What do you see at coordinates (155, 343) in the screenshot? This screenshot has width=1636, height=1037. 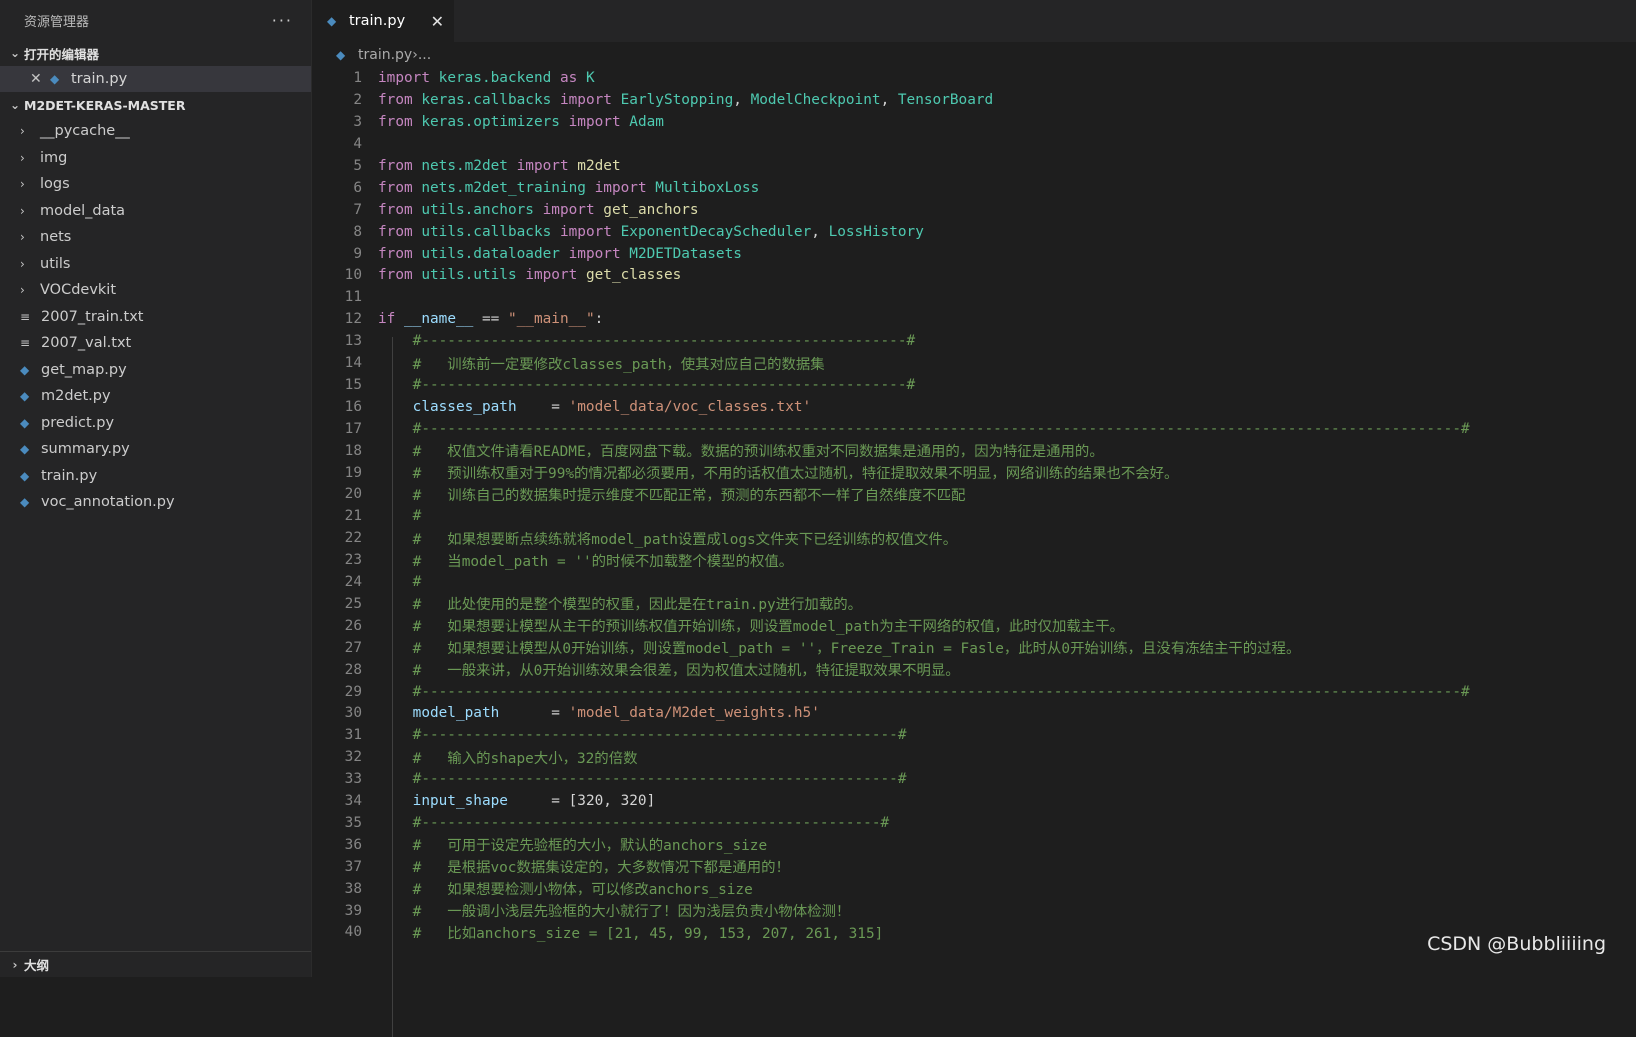 I see `tree-item: ≡ 2007_val.txt` at bounding box center [155, 343].